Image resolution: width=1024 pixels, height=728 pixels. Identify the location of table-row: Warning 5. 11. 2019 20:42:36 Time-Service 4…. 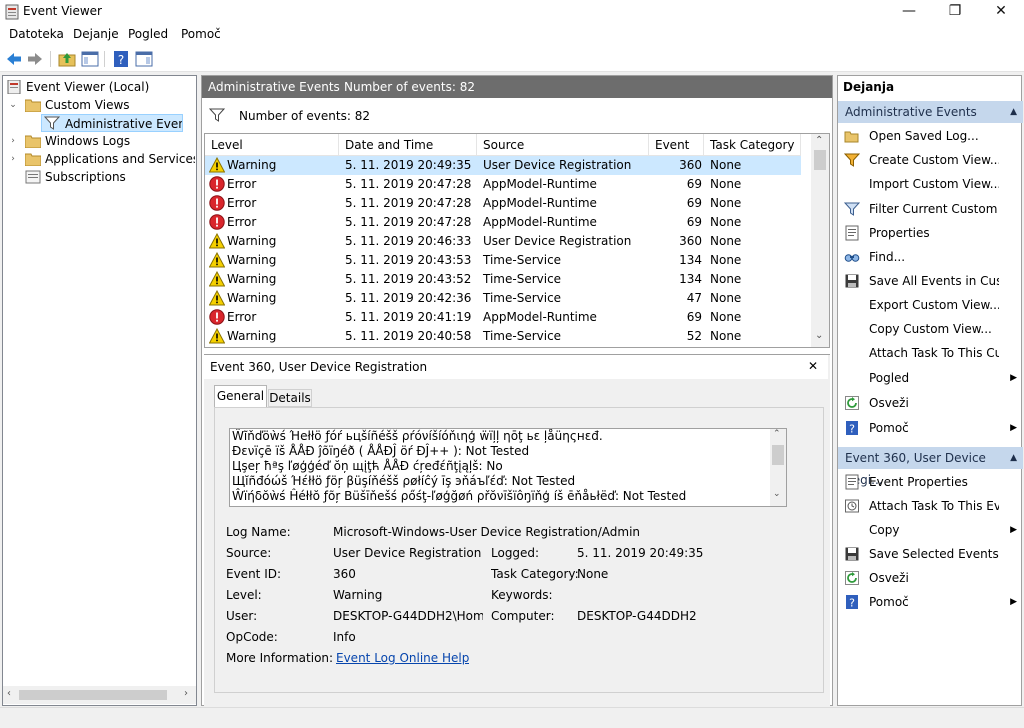
(503, 298).